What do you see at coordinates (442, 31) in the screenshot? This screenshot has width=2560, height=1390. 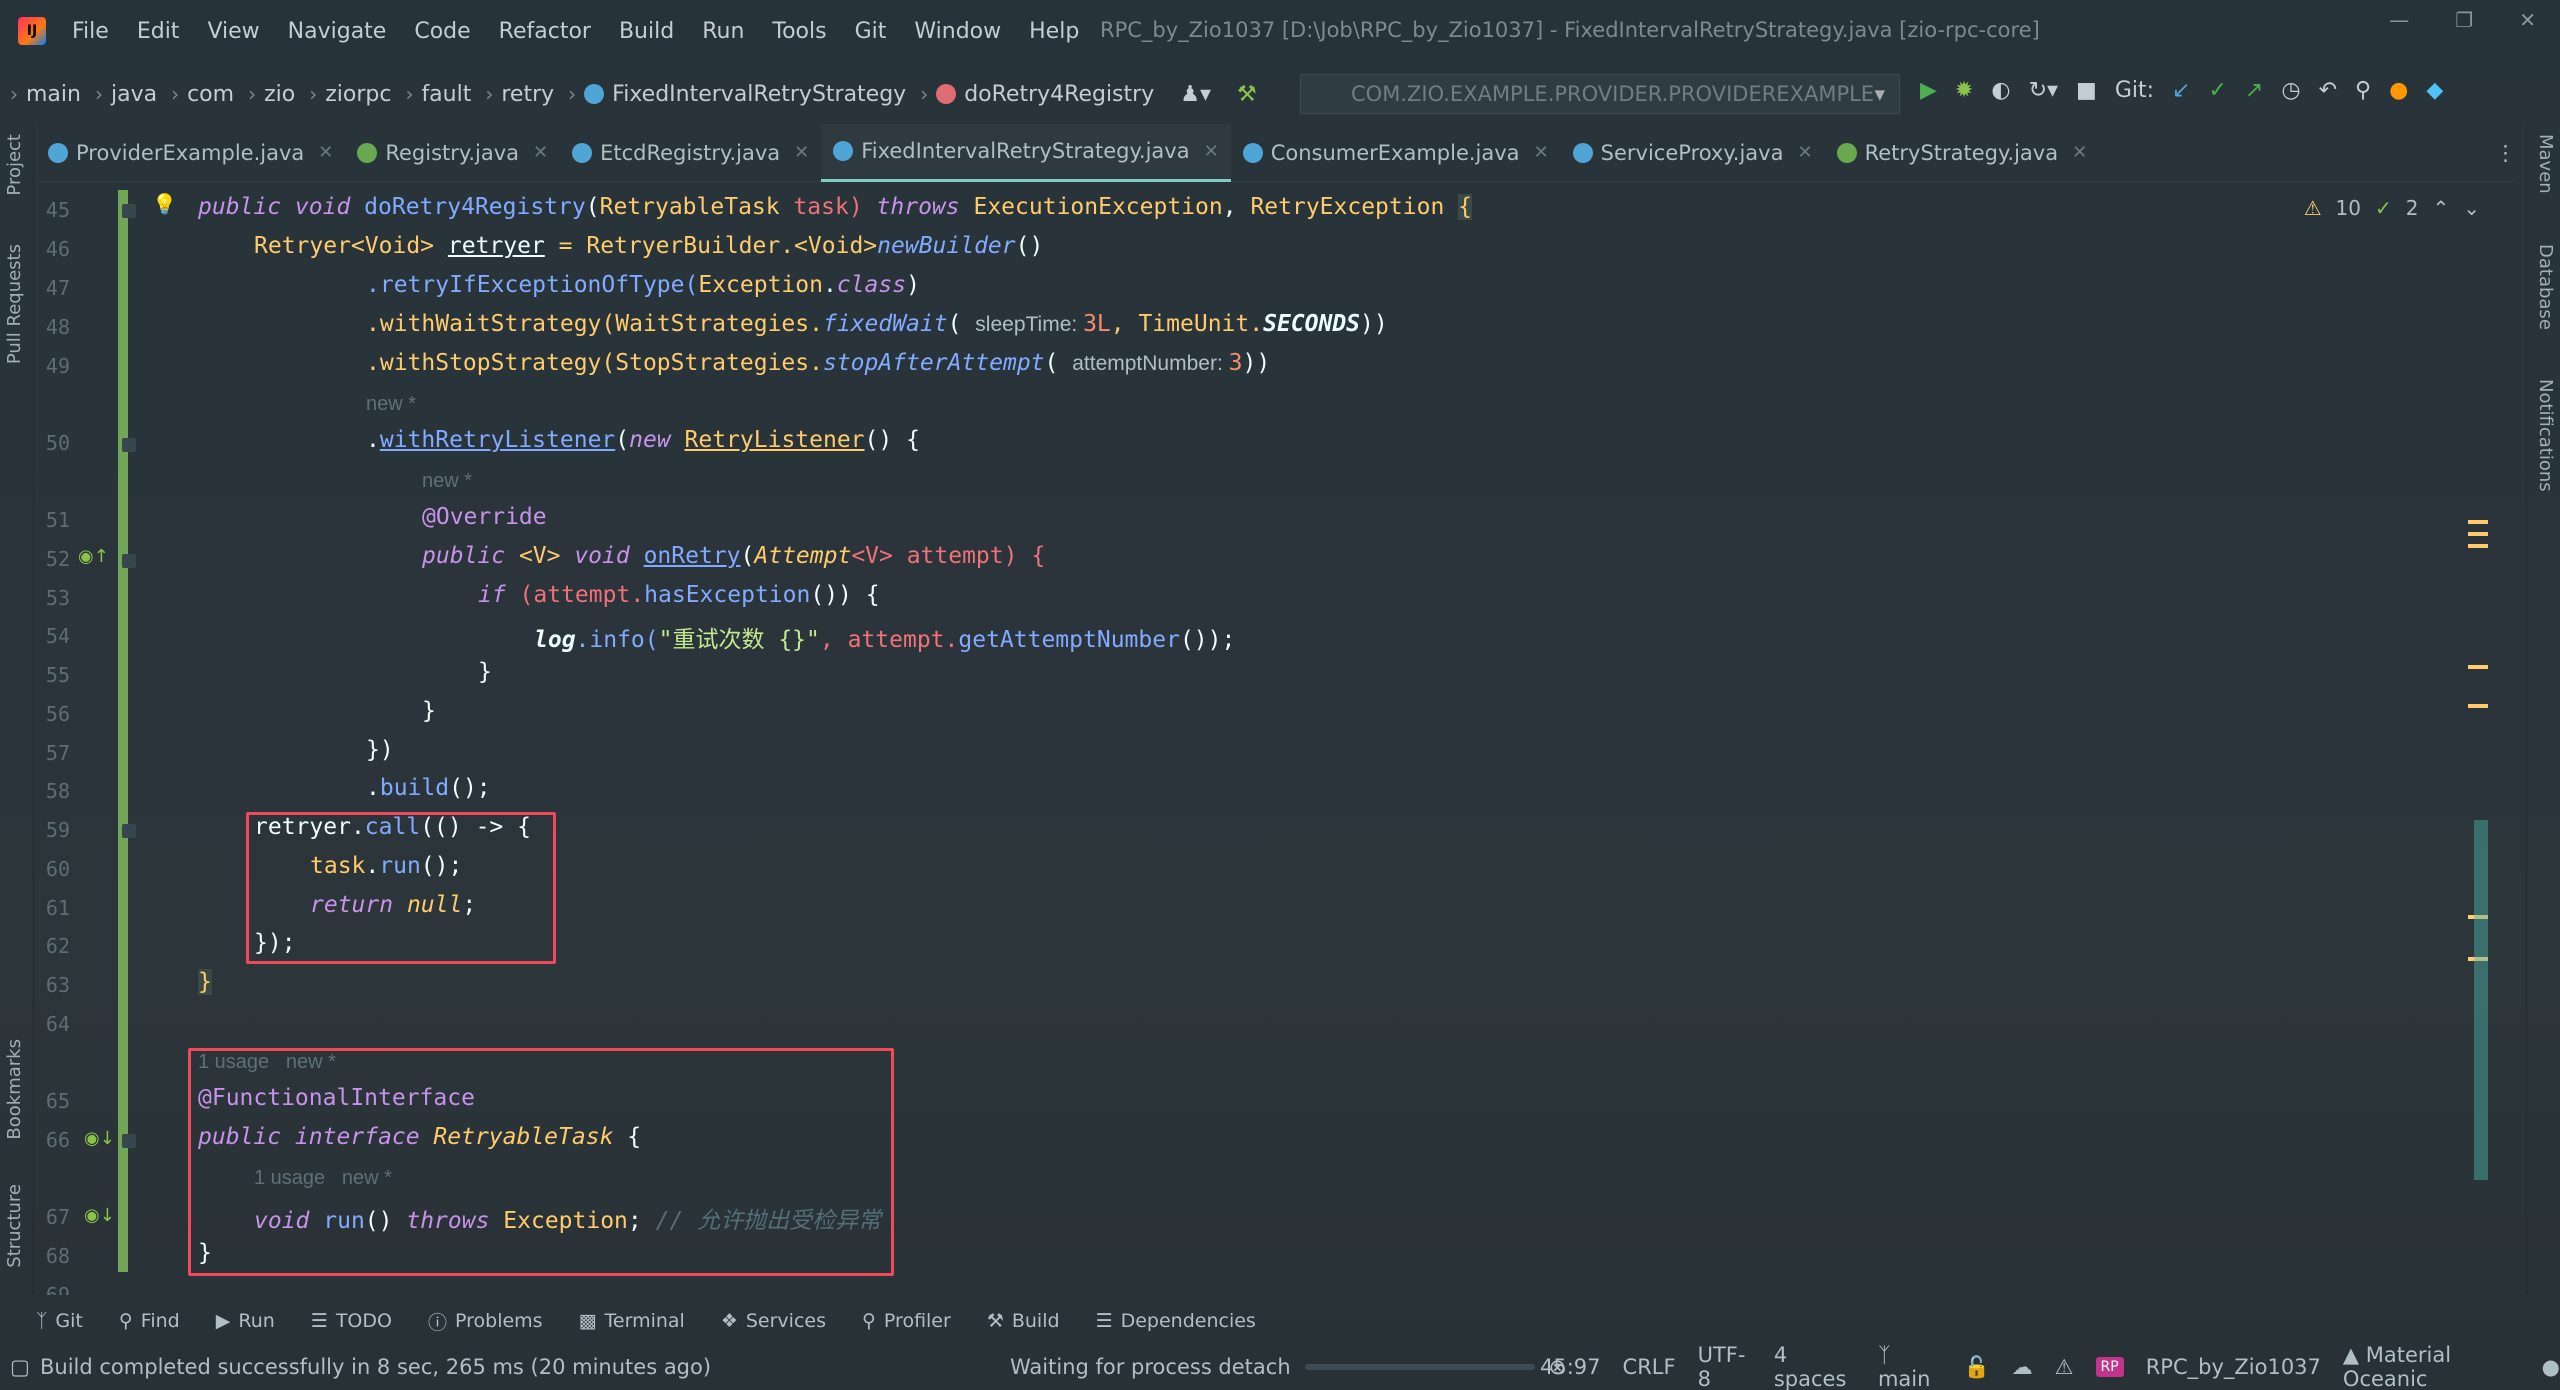 I see `menu-code: Code` at bounding box center [442, 31].